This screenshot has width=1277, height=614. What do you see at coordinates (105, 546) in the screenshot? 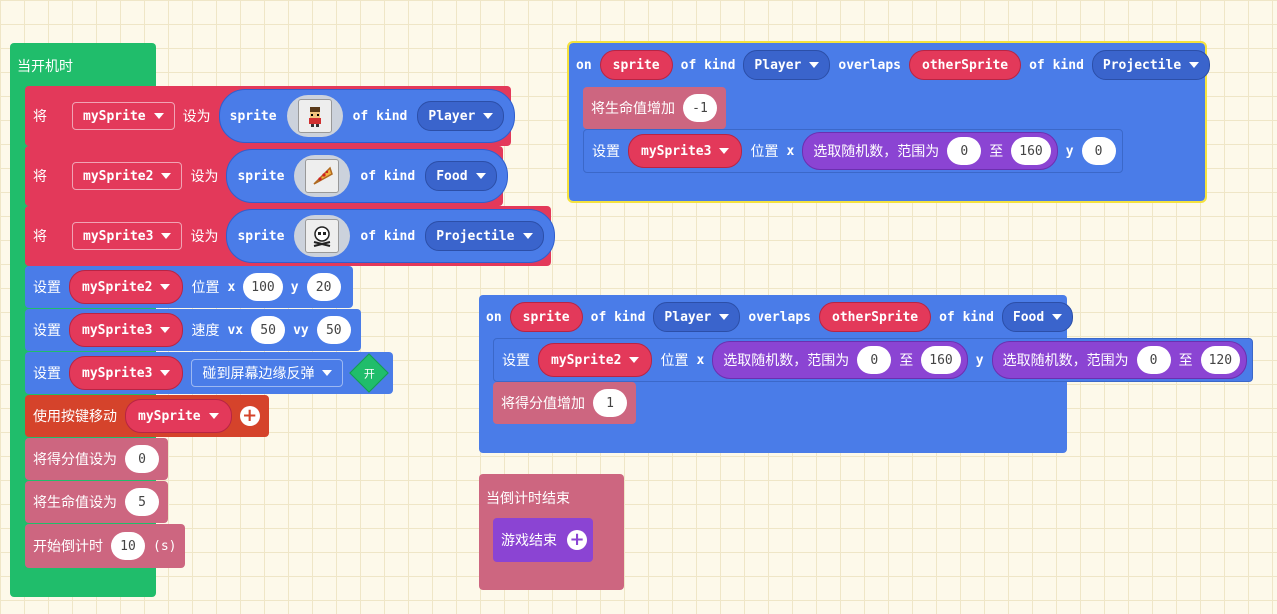
I see `start-countdown-block: 开始倒计时 10 (s)` at bounding box center [105, 546].